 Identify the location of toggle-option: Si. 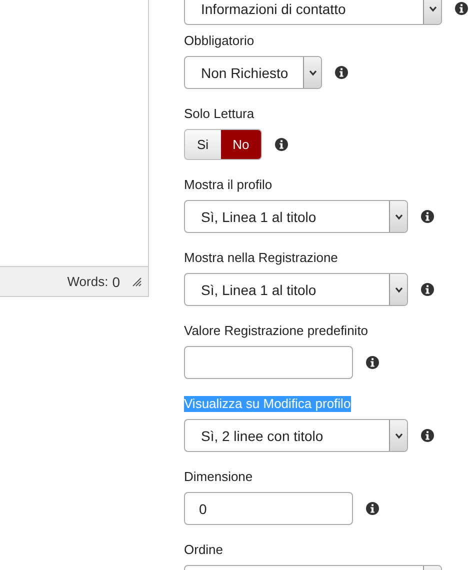
(203, 144).